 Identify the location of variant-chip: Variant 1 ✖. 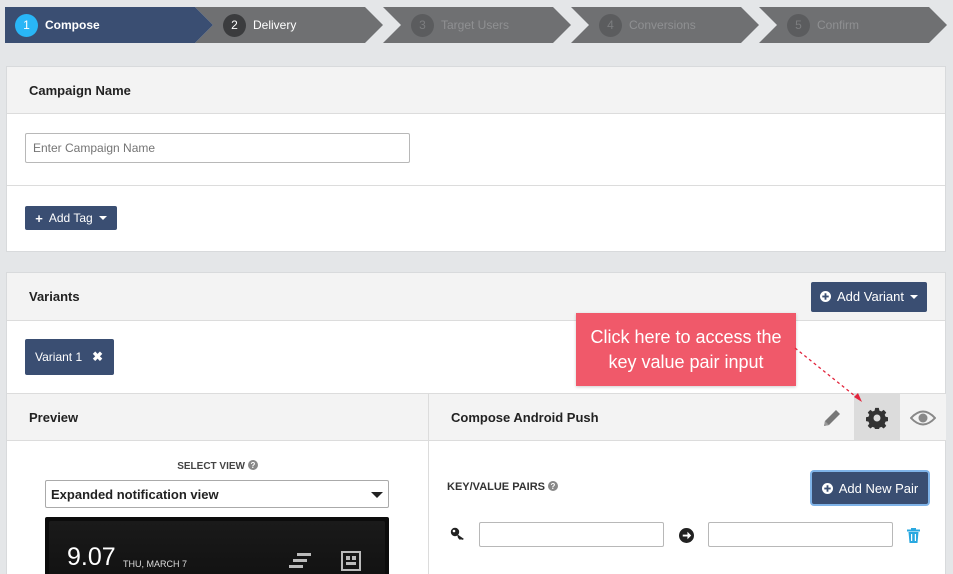
(69, 357).